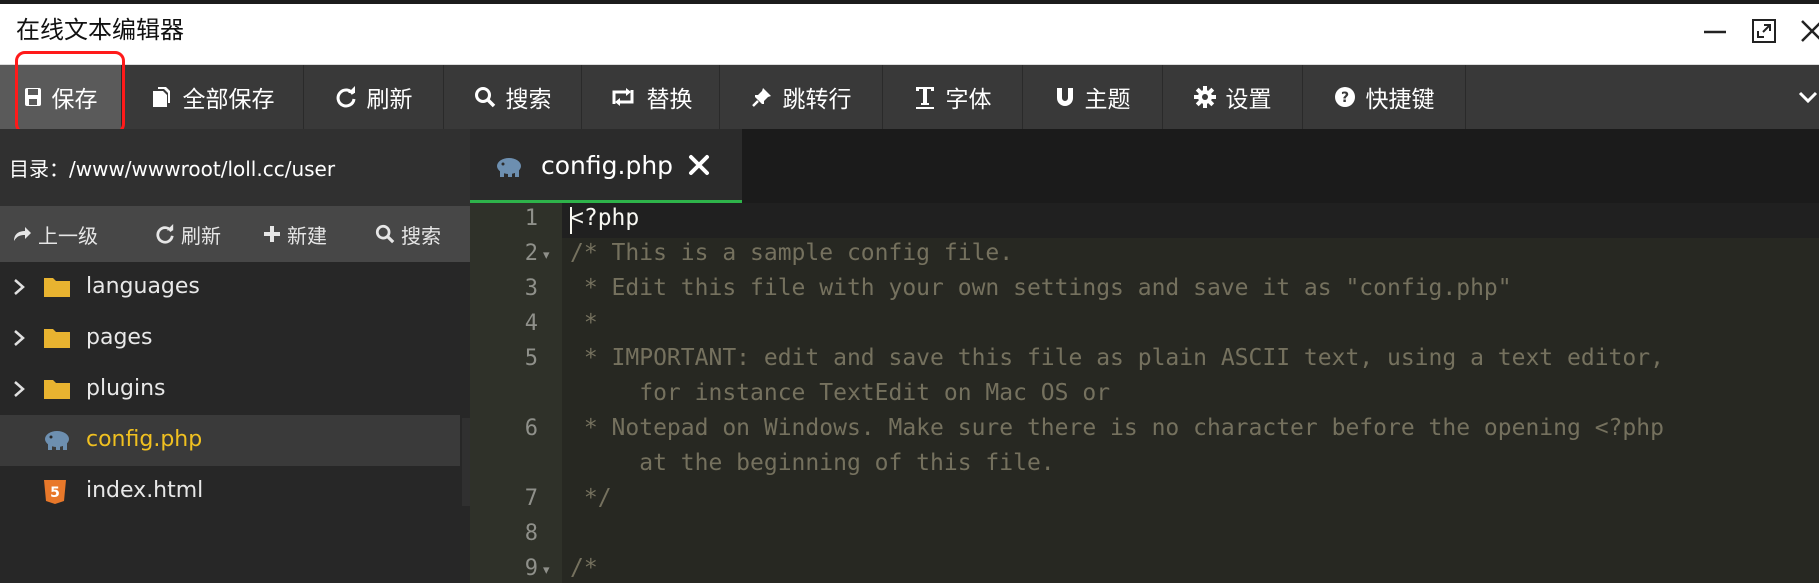 The width and height of the screenshot is (1819, 583). I want to click on replace-icon, so click(622, 97).